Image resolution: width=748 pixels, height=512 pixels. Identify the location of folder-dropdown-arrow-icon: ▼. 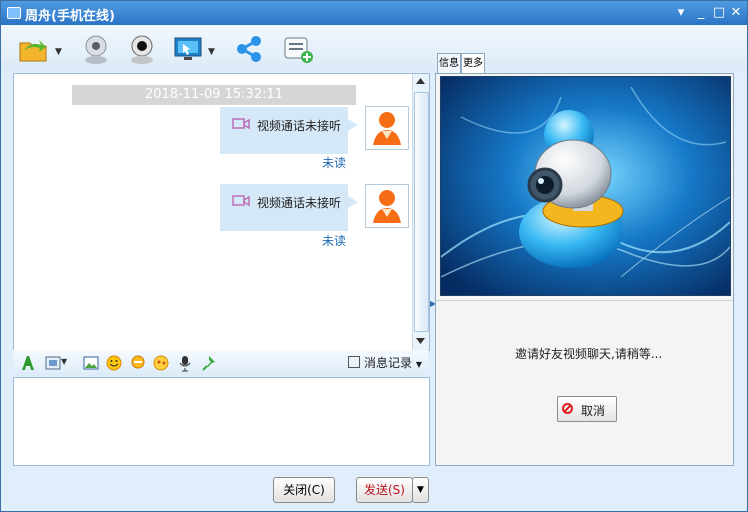
(59, 52).